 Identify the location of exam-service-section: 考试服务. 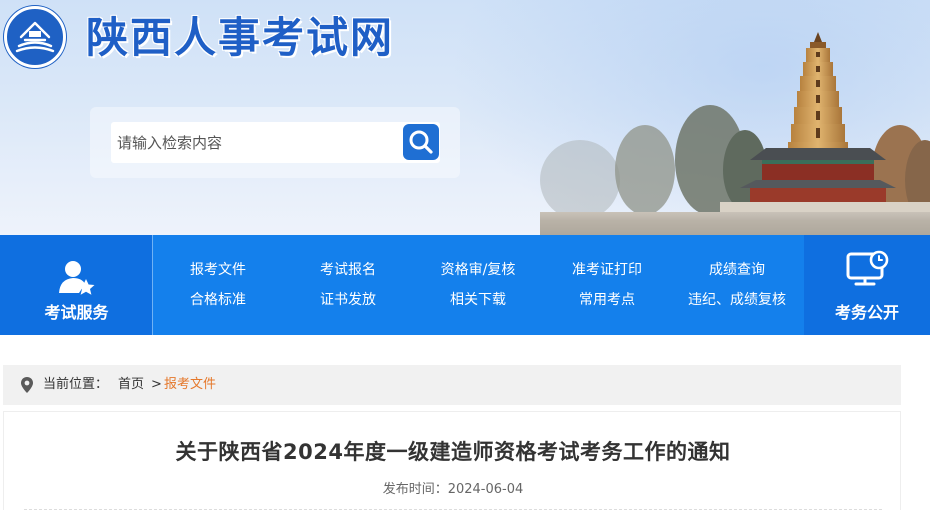
(76, 285).